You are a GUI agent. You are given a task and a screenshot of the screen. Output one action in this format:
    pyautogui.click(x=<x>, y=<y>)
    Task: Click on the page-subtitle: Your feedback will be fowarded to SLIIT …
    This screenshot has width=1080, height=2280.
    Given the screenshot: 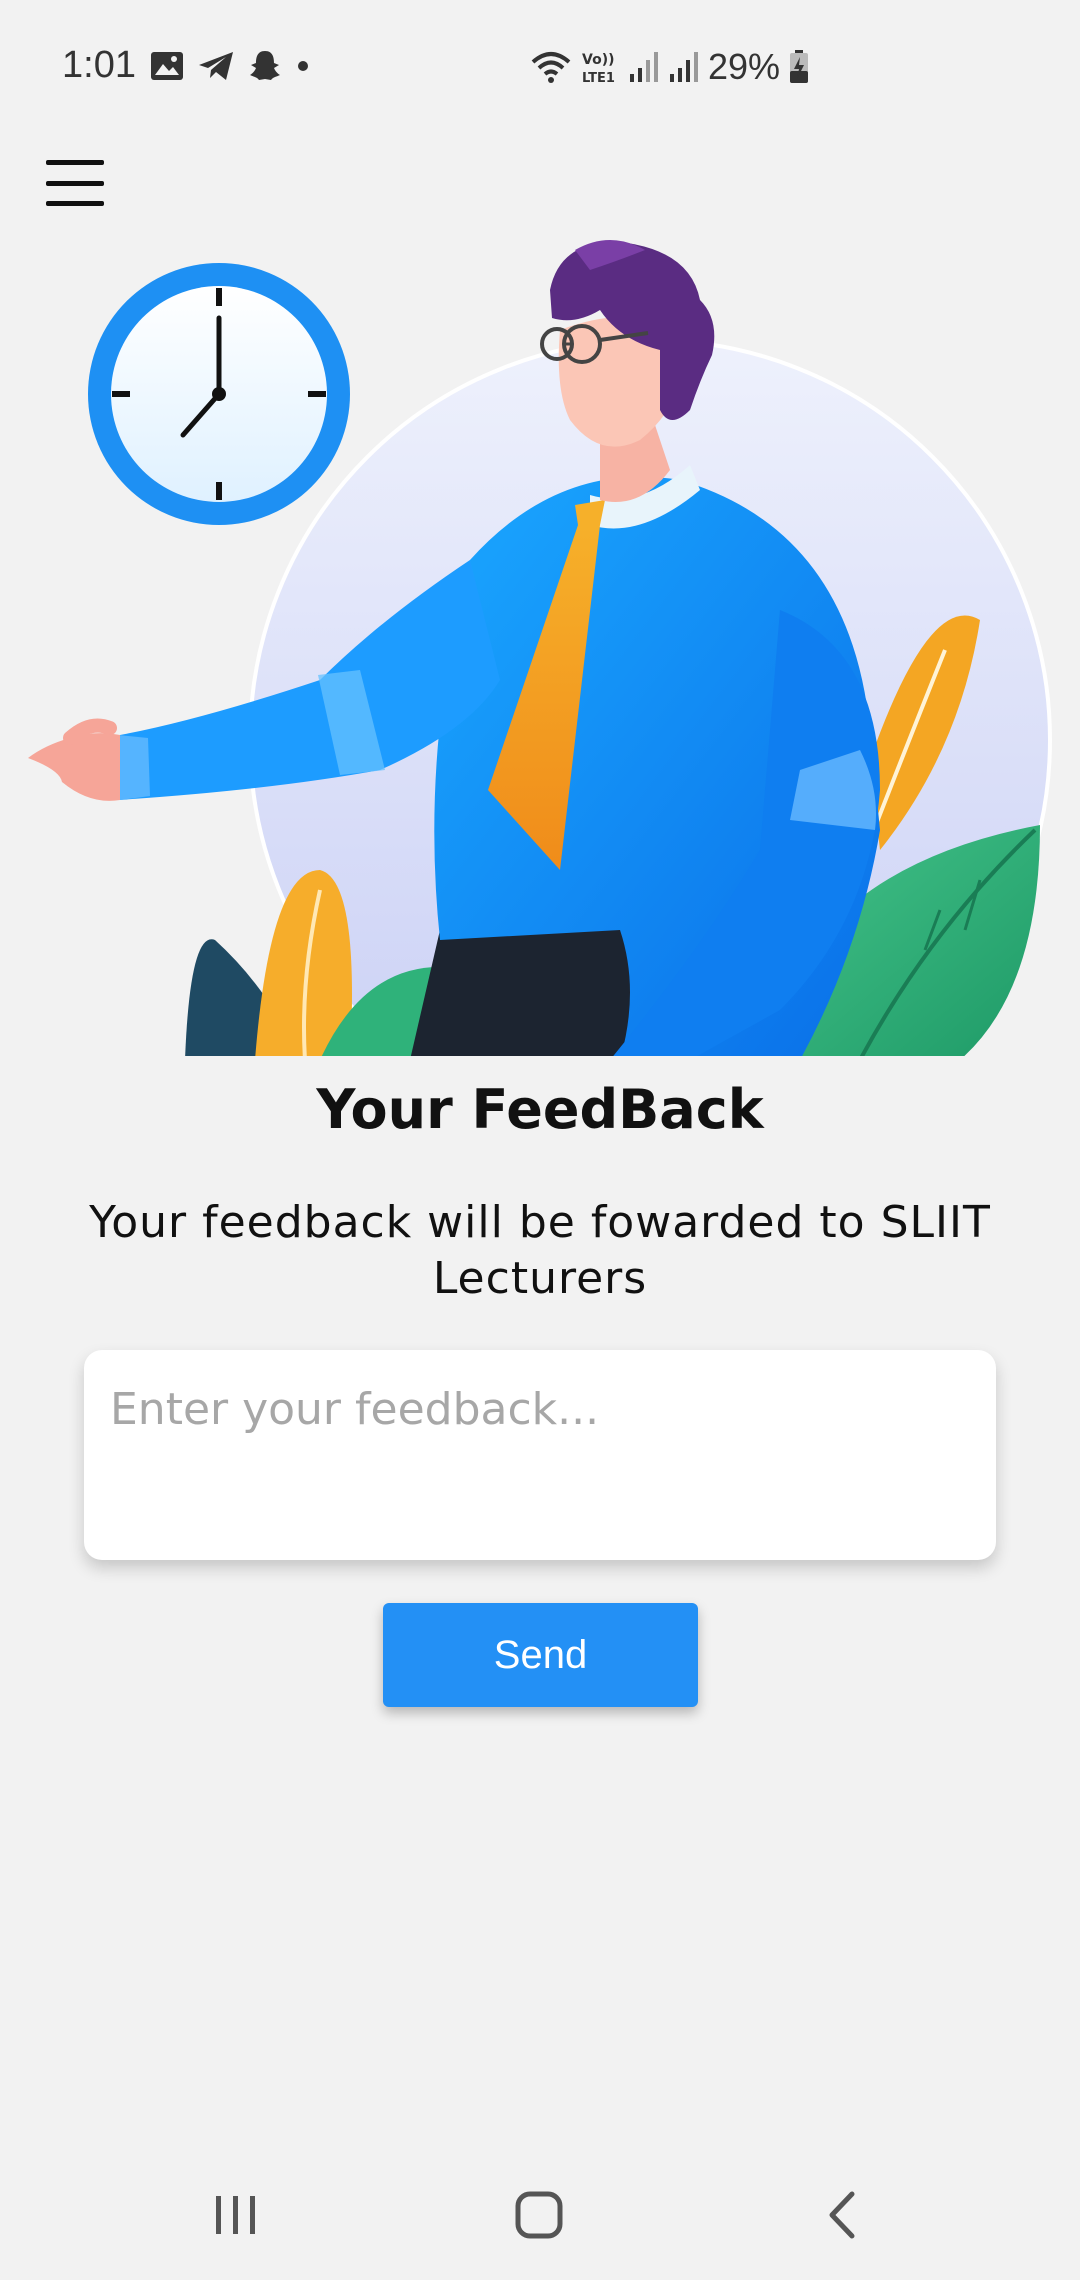 What is the action you would take?
    pyautogui.click(x=540, y=1250)
    